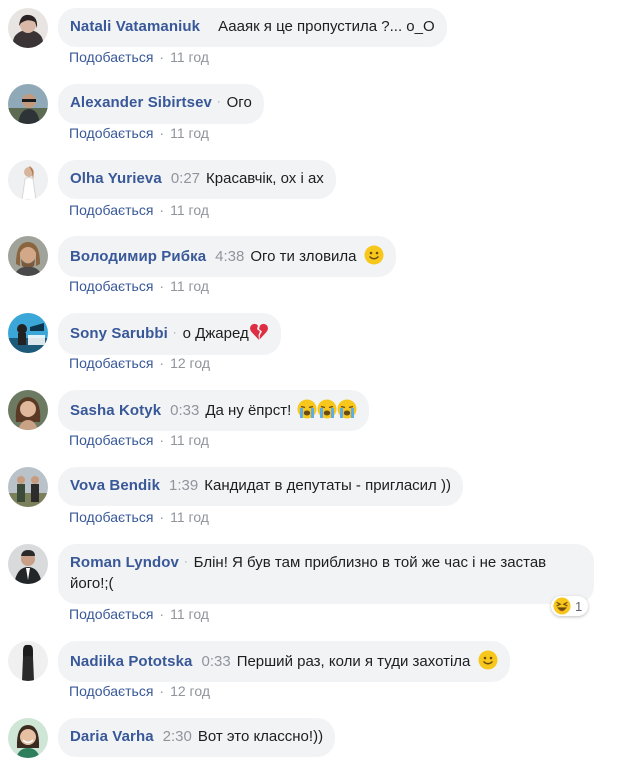 Image resolution: width=631 pixels, height=761 pixels. Describe the element at coordinates (115, 485) in the screenshot. I see `comment-author: Vova Bendik` at that location.